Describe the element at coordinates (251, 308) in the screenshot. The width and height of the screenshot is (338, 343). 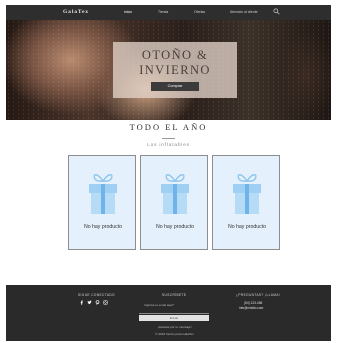
I see `contact-email: info@misitio.com` at that location.